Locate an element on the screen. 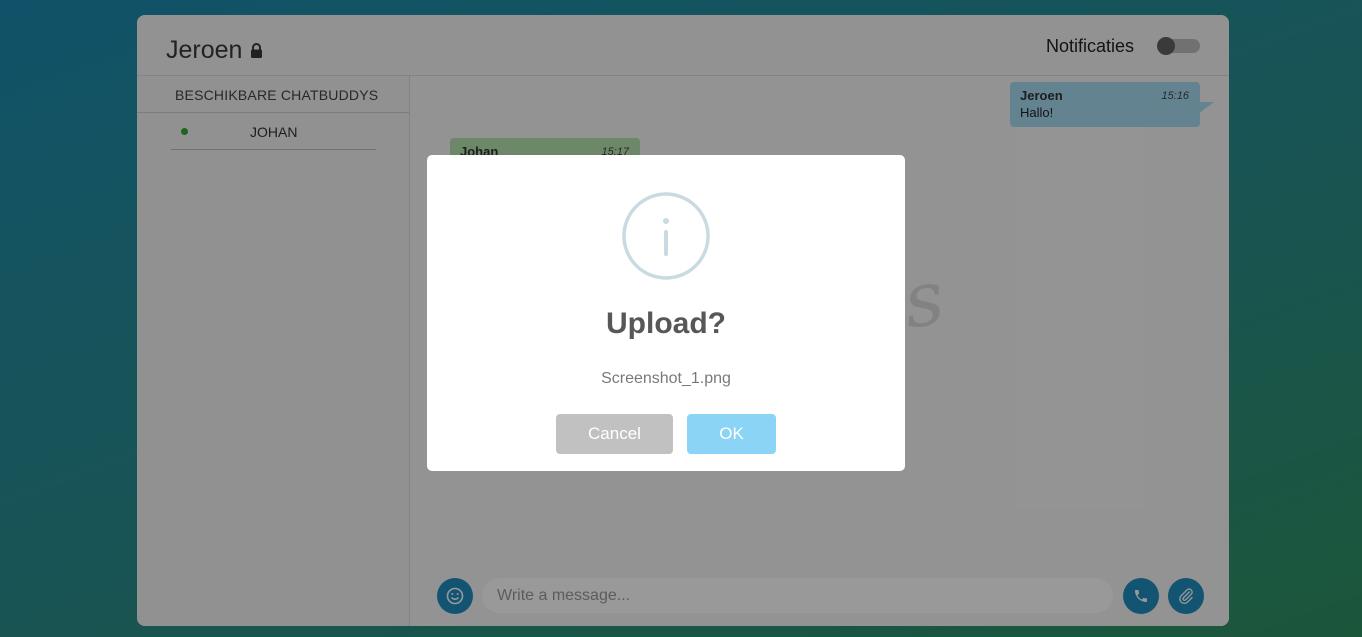 Image resolution: width=1362 pixels, height=637 pixels. cancel-button: Cancel is located at coordinates (614, 434).